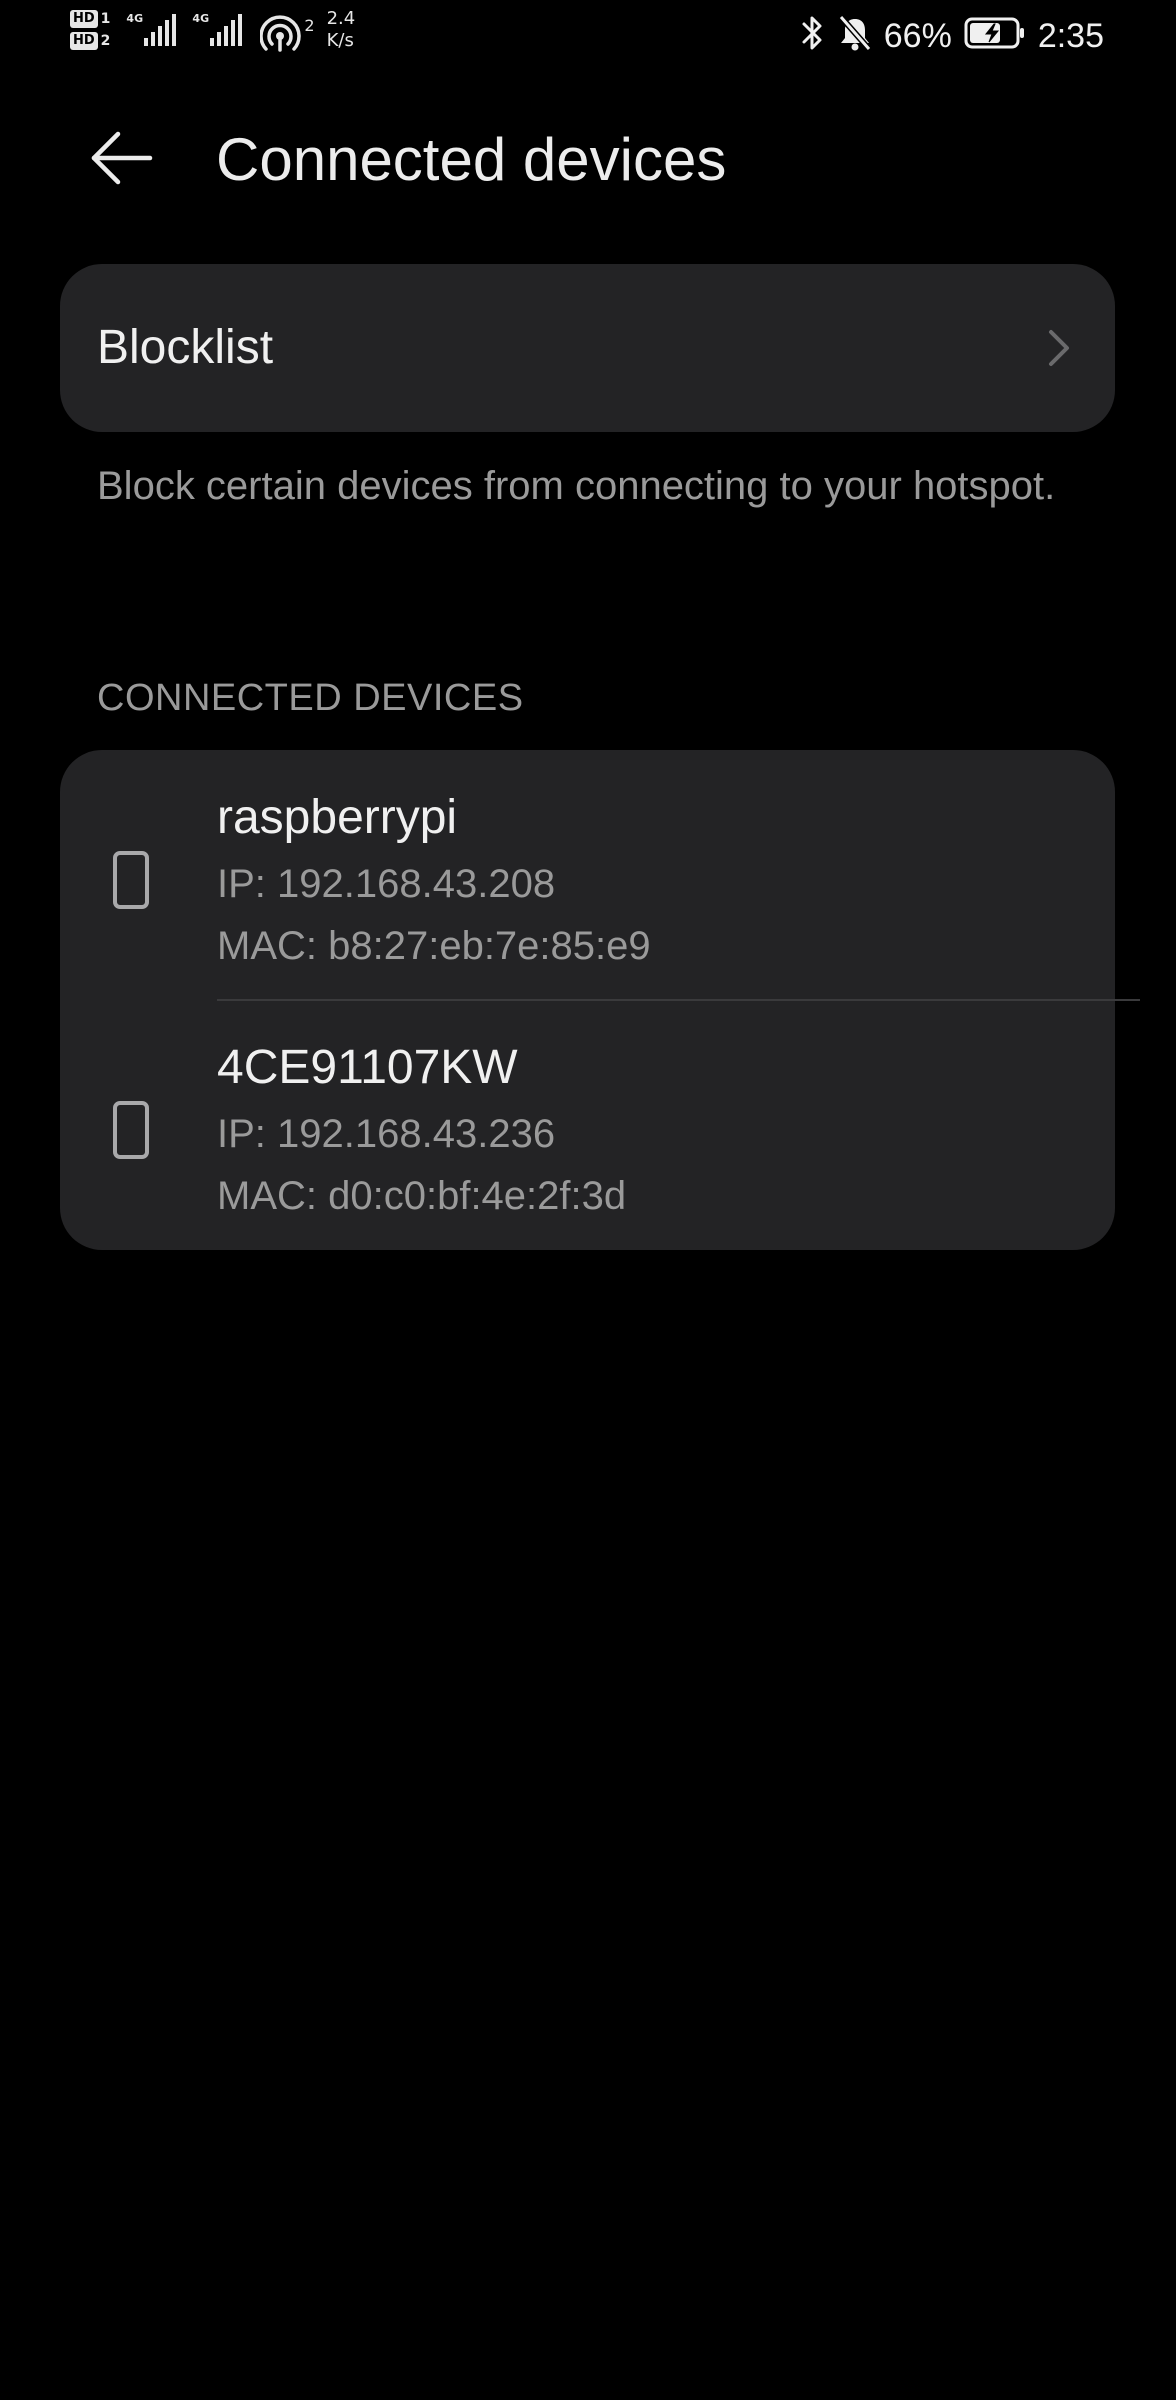 This screenshot has width=1176, height=2400. Describe the element at coordinates (341, 18) in the screenshot. I see `speed-value: 2.4` at that location.